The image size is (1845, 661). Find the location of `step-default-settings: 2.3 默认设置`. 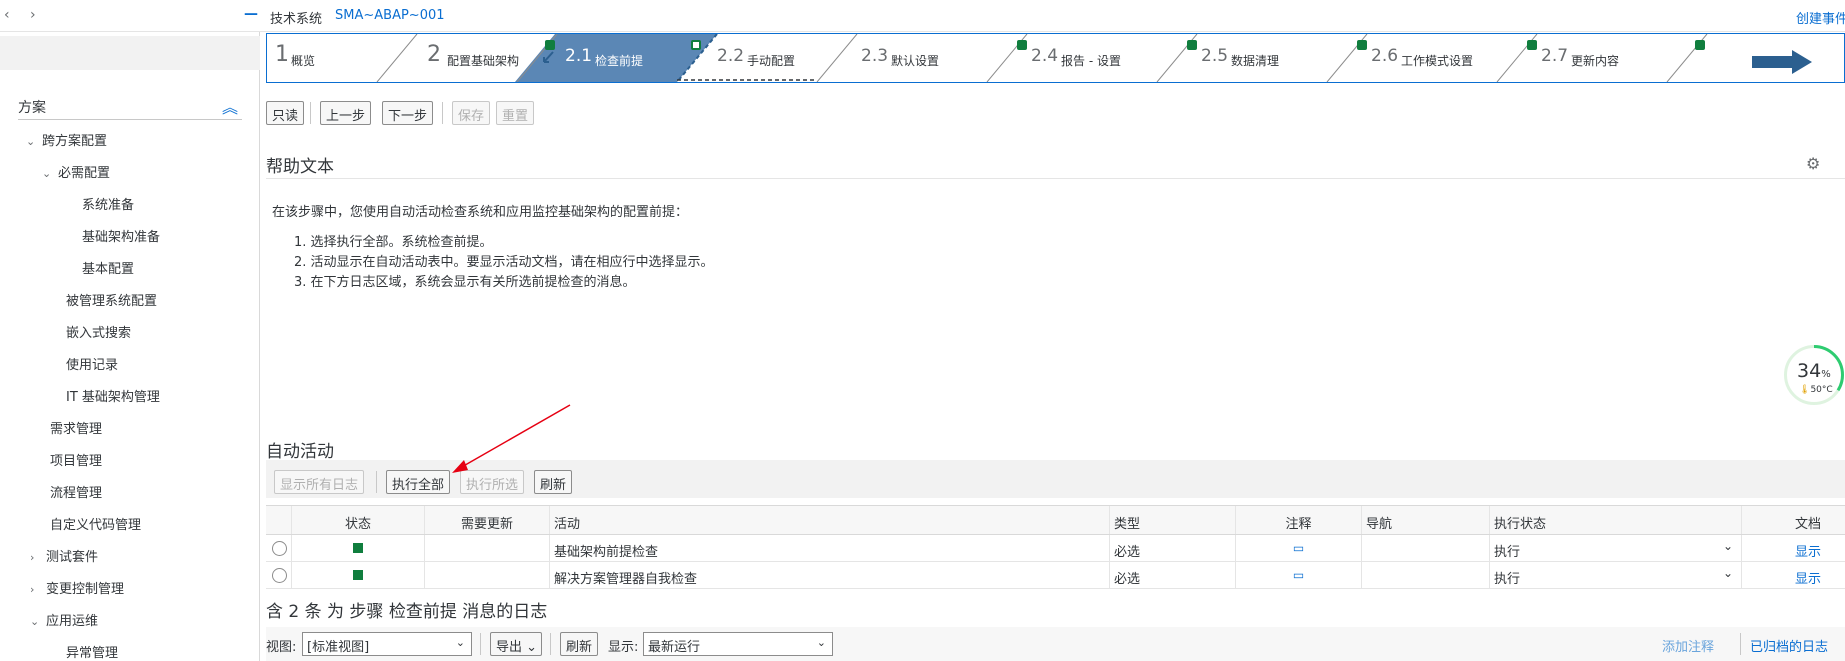

step-default-settings: 2.3 默认设置 is located at coordinates (942, 58).